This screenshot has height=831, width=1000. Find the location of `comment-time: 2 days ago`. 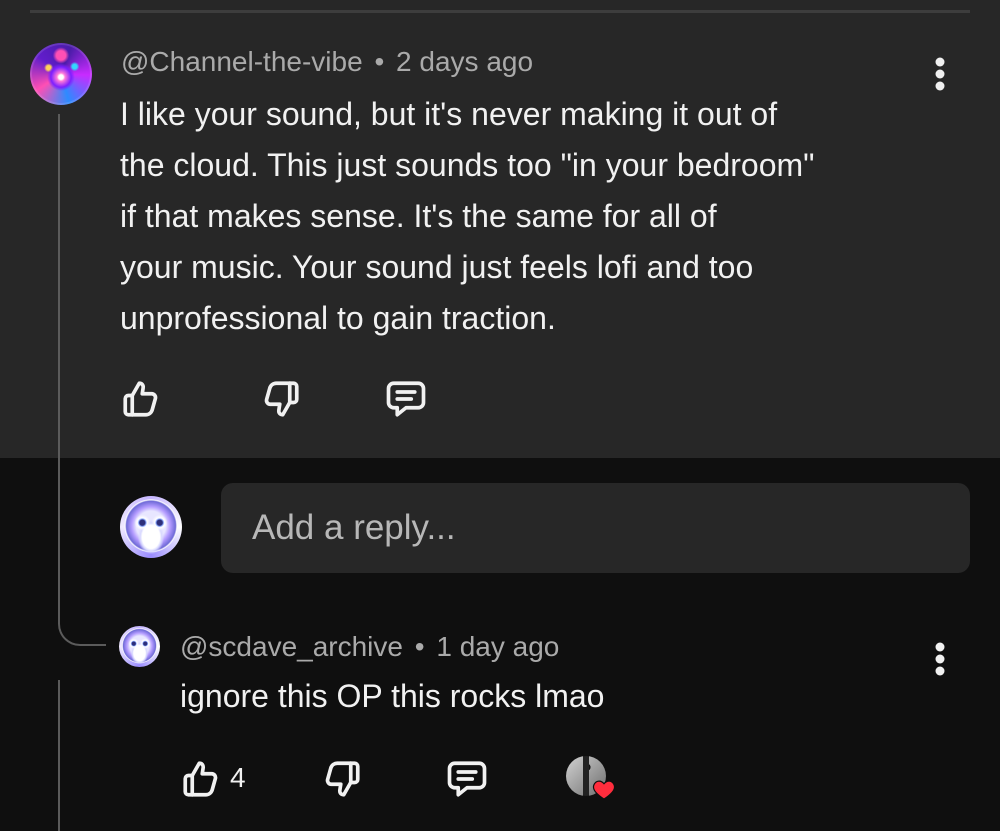

comment-time: 2 days ago is located at coordinates (465, 61).